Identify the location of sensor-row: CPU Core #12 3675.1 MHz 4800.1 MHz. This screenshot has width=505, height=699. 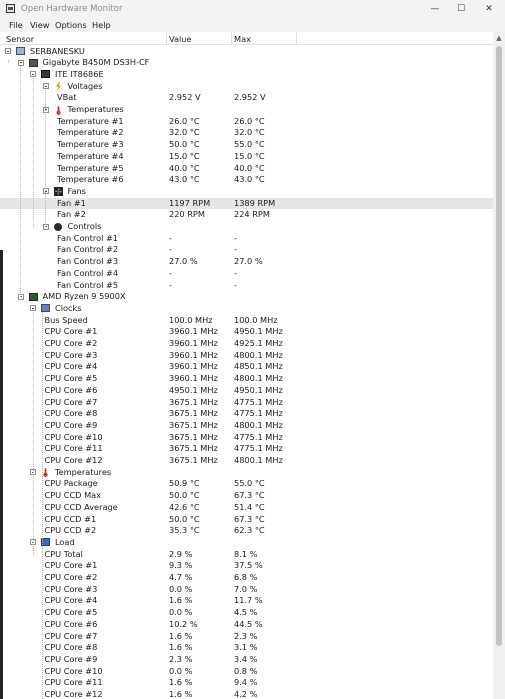
(246, 461).